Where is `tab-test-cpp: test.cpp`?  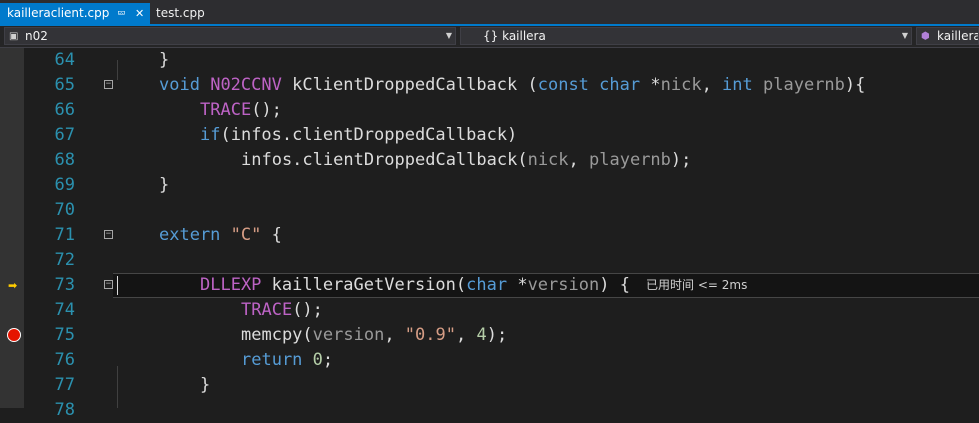
tab-test-cpp: test.cpp is located at coordinates (178, 13).